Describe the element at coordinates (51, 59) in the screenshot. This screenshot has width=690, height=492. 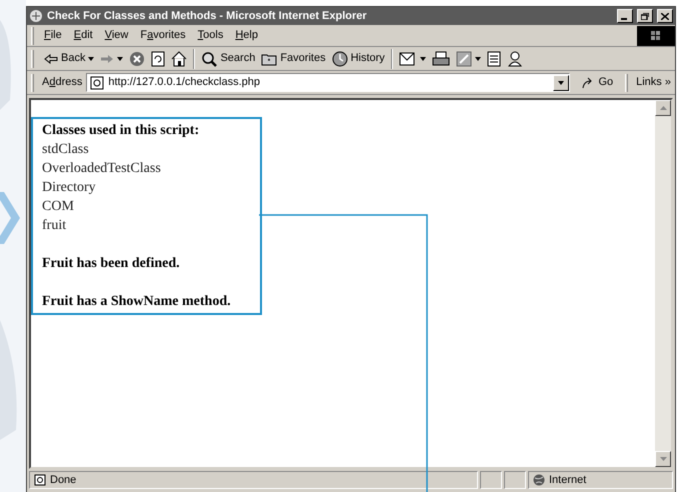
I see `back-arrow-icon` at that location.